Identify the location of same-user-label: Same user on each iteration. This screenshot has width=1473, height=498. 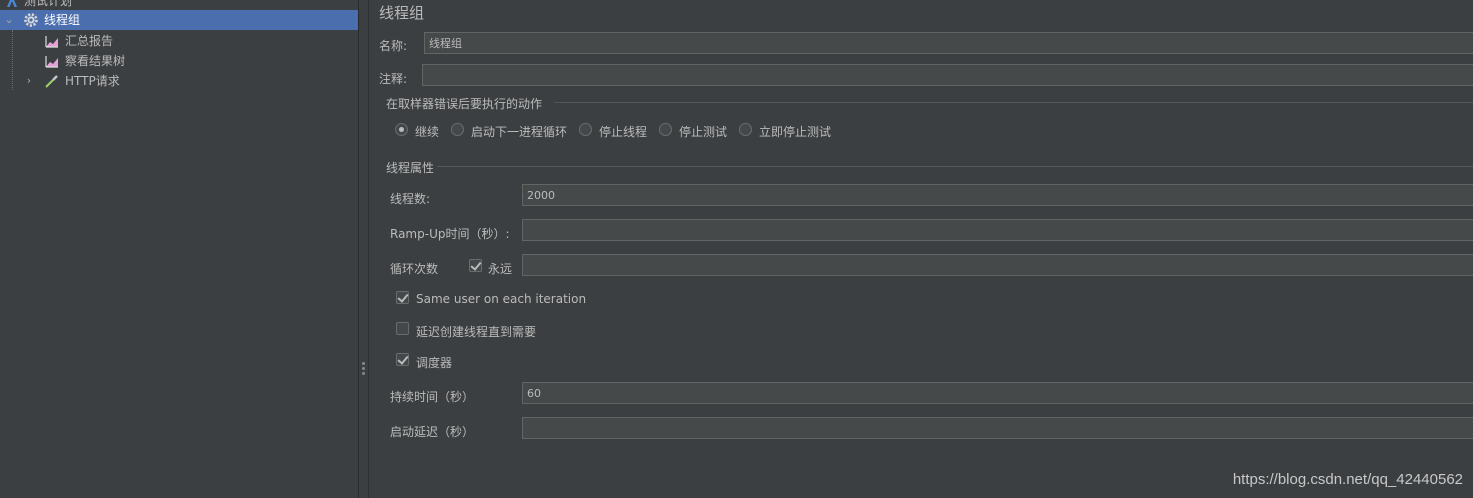
(501, 299).